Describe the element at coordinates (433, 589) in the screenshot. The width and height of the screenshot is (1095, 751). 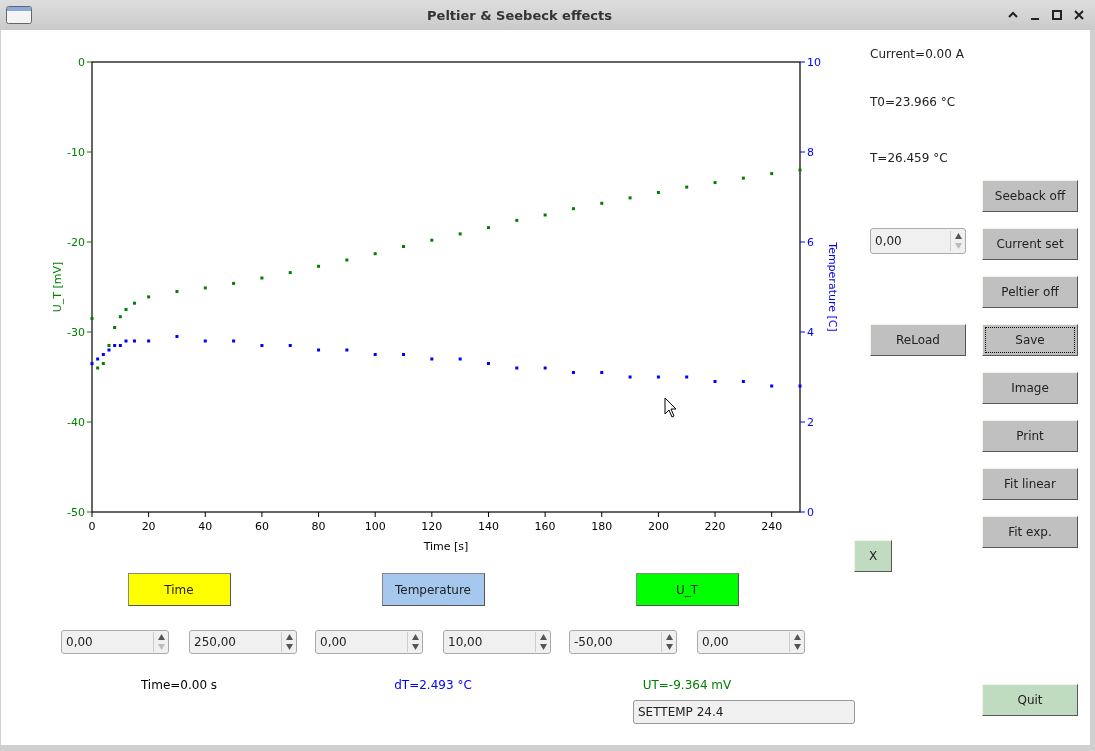
I see `axis-button: Temperature` at that location.